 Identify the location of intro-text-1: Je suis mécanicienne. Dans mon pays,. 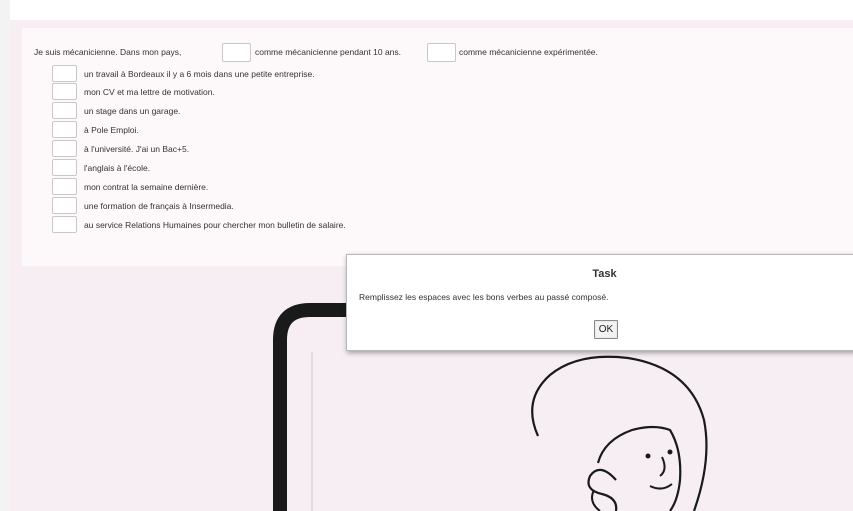
(108, 52).